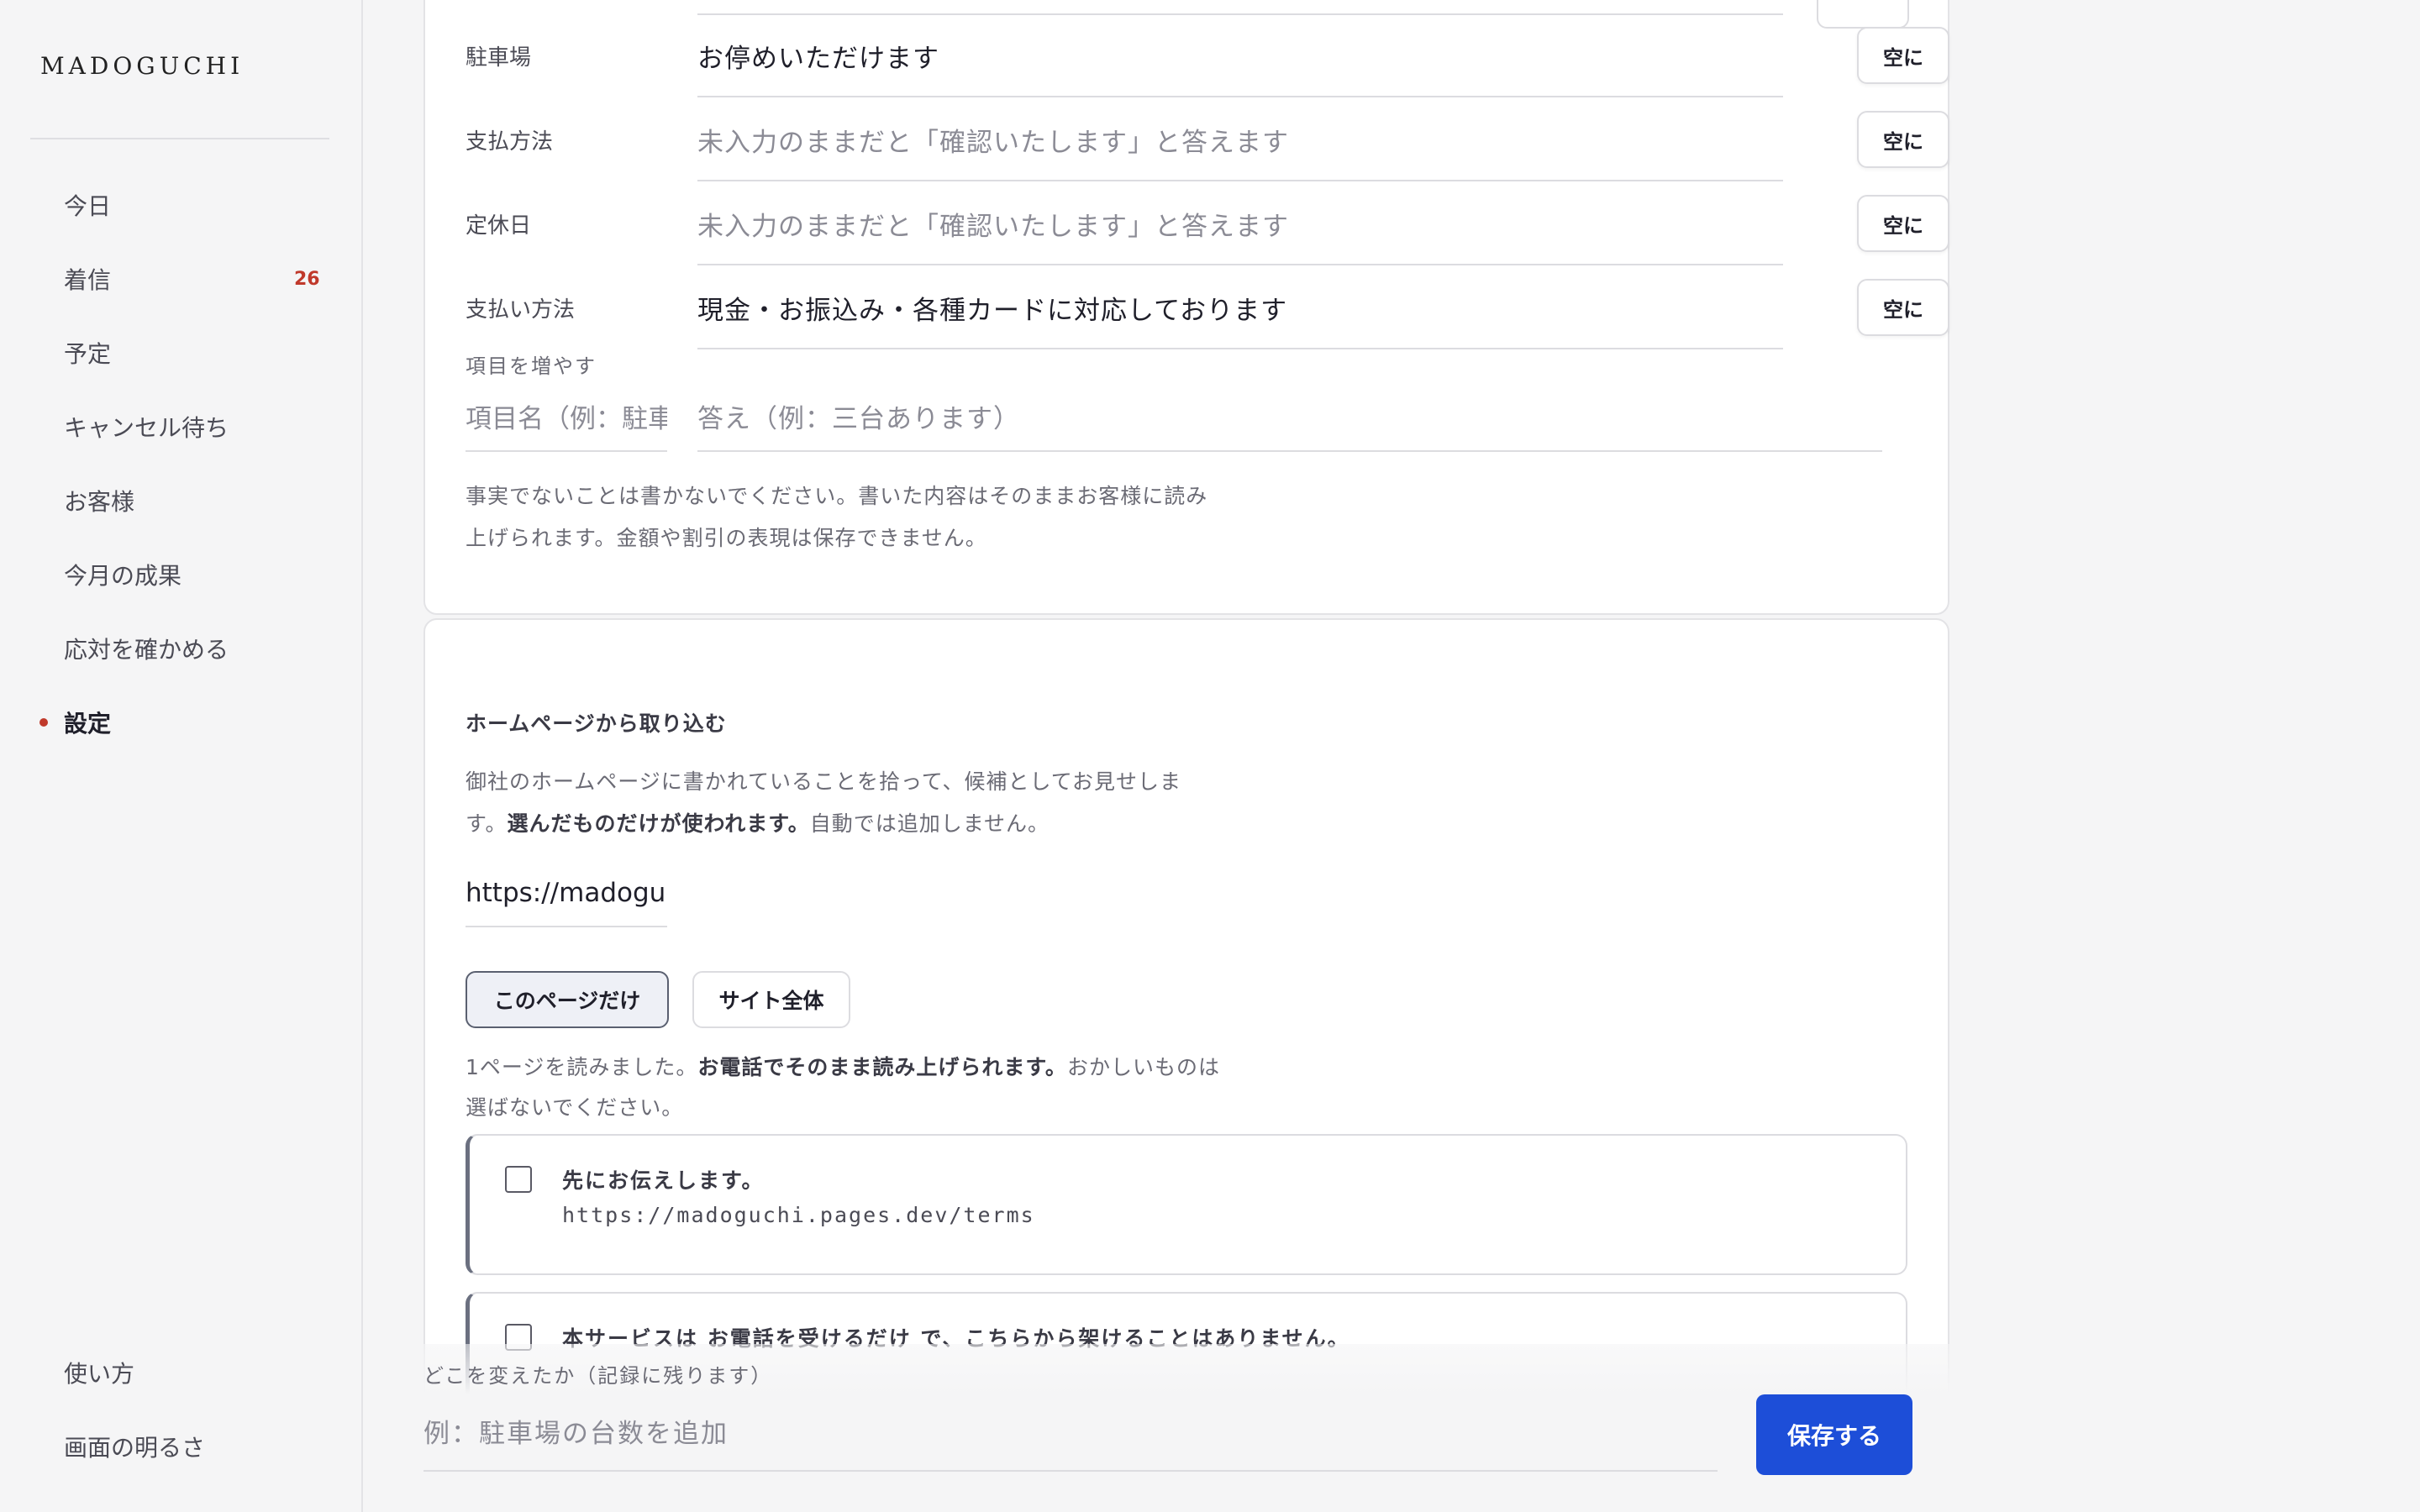  What do you see at coordinates (123, 576) in the screenshot?
I see `sidebar-item-label: 今月の成果` at bounding box center [123, 576].